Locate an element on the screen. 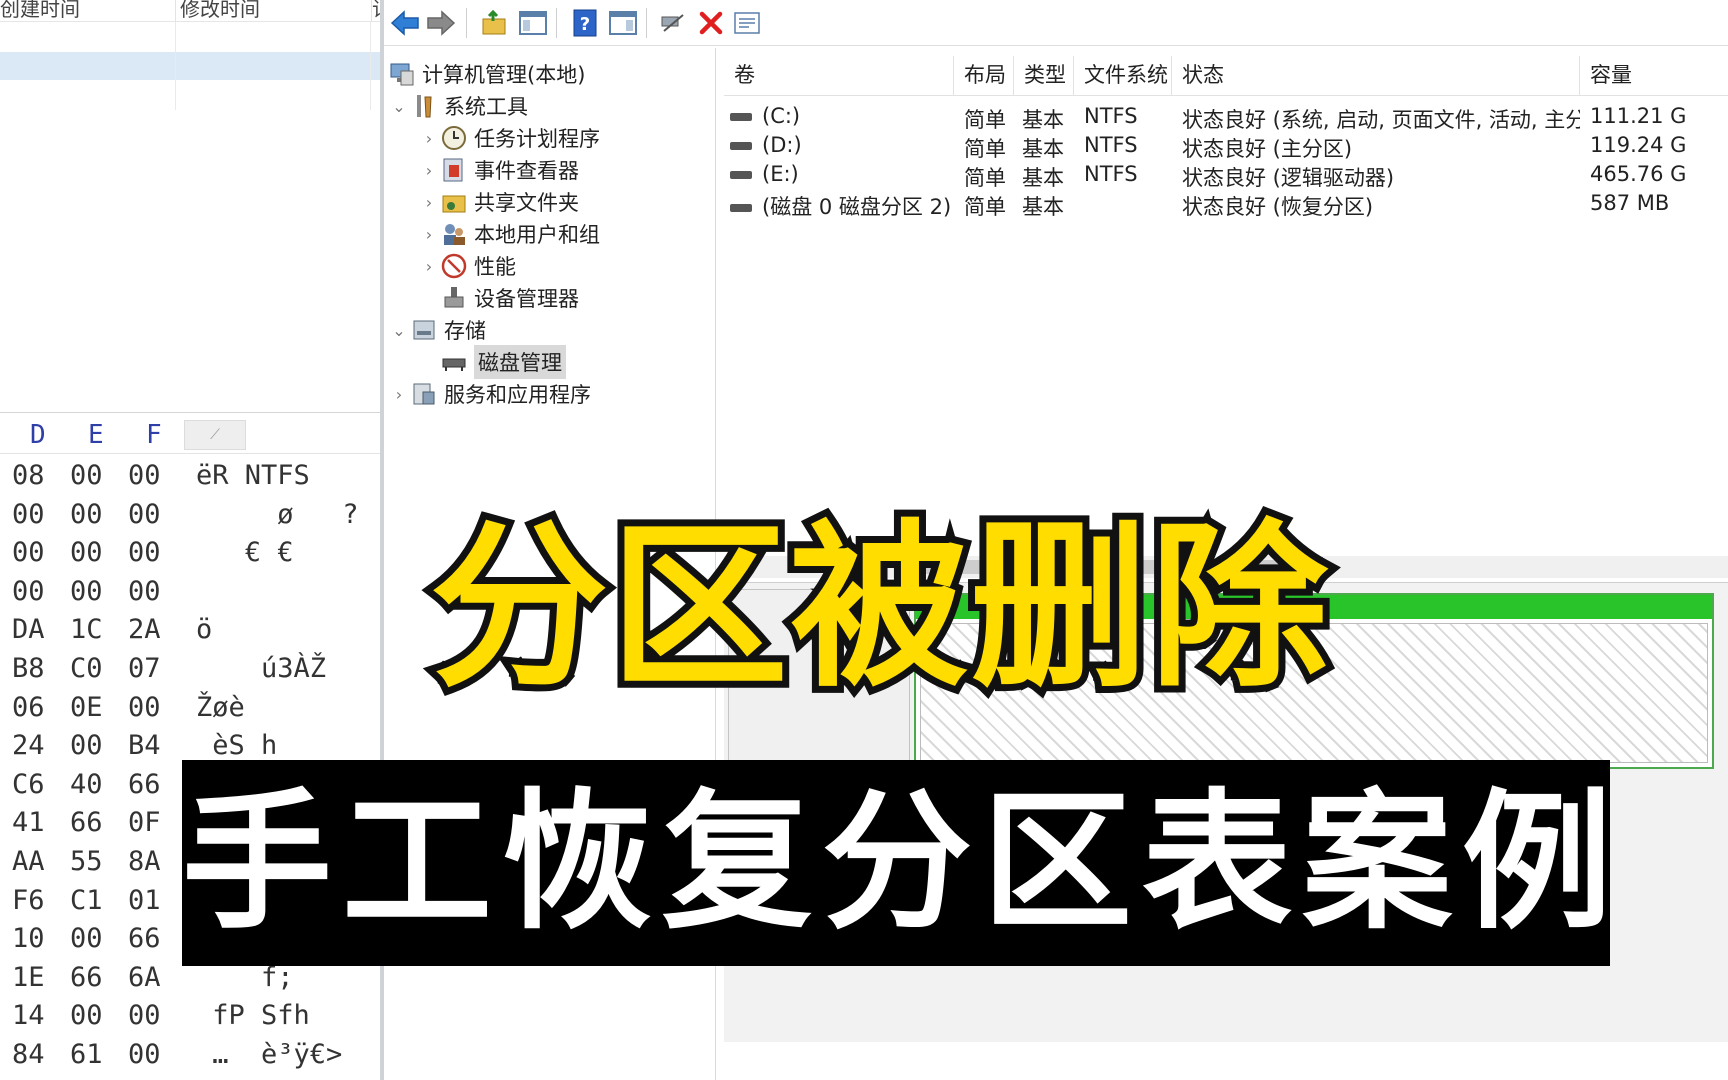  column-header-filesystem: 文件系统 is located at coordinates (1123, 76).